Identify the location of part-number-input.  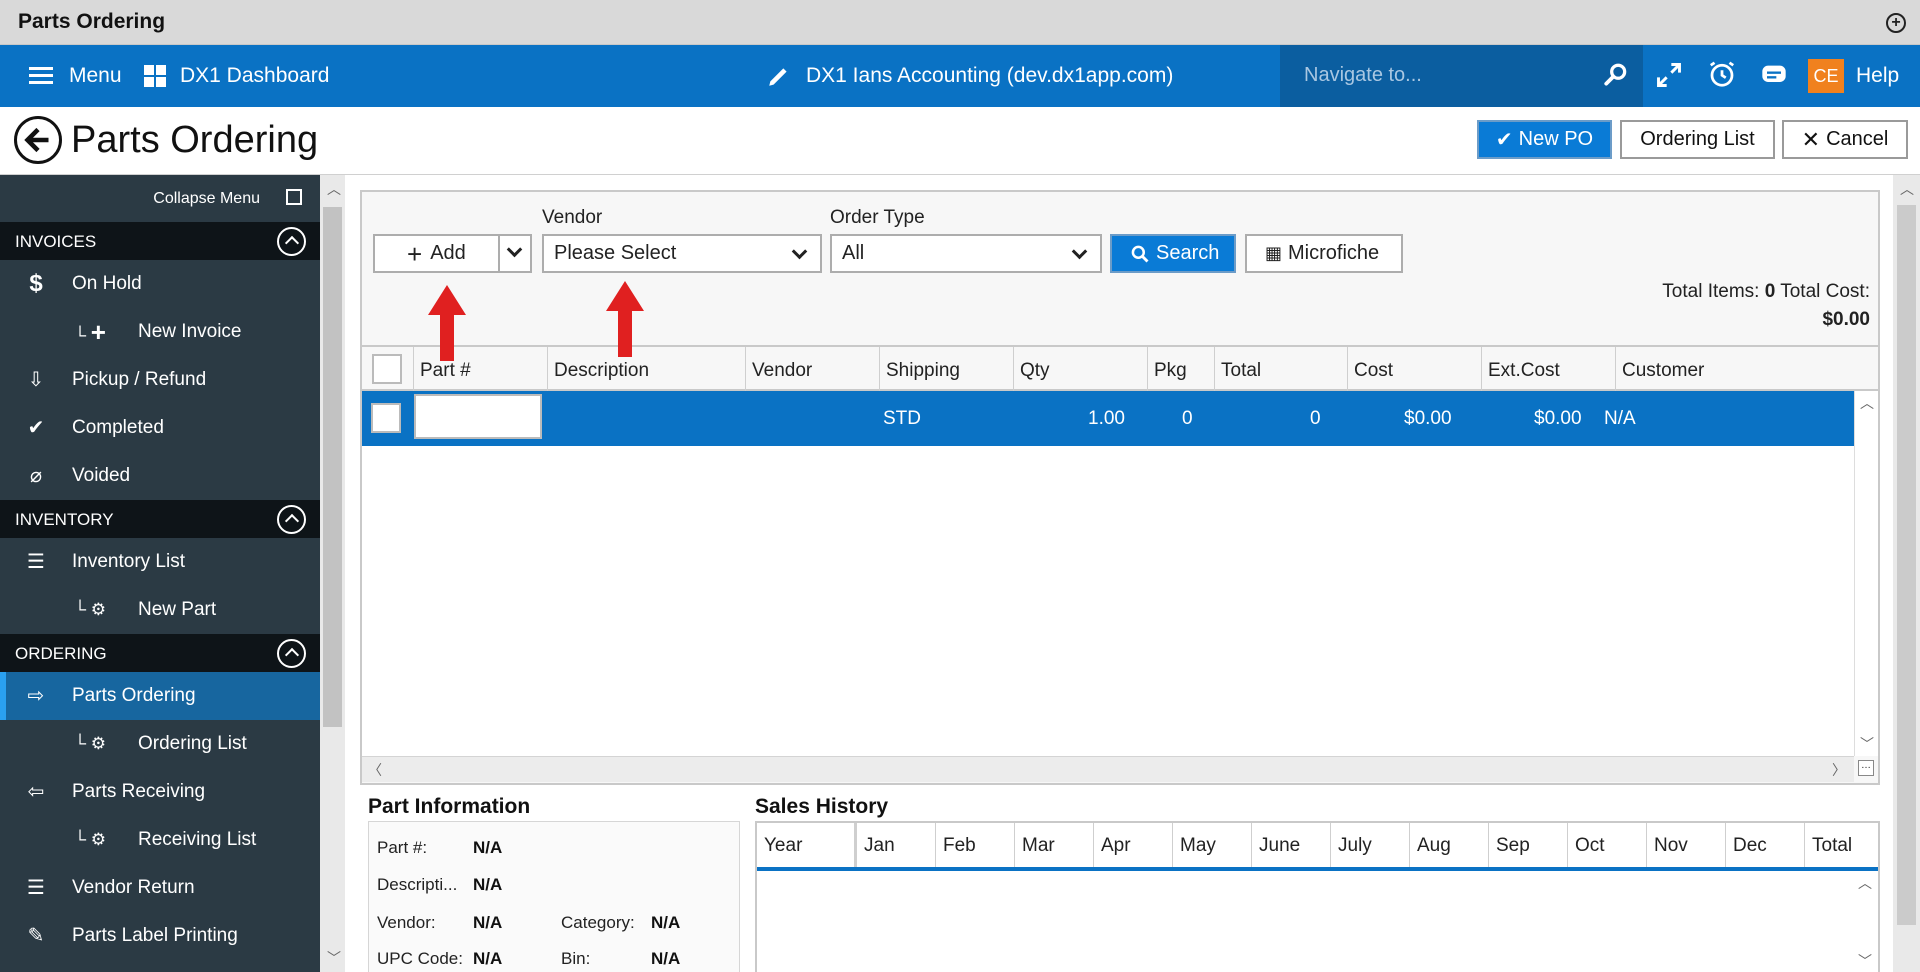
(478, 416).